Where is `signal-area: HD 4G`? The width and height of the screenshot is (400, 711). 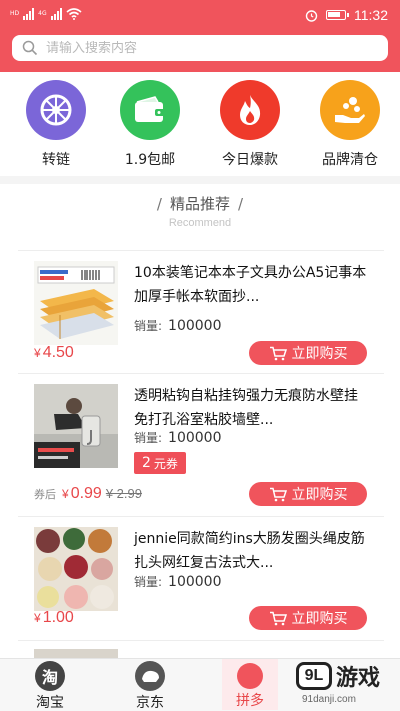
signal-area: HD 4G is located at coordinates (46, 14).